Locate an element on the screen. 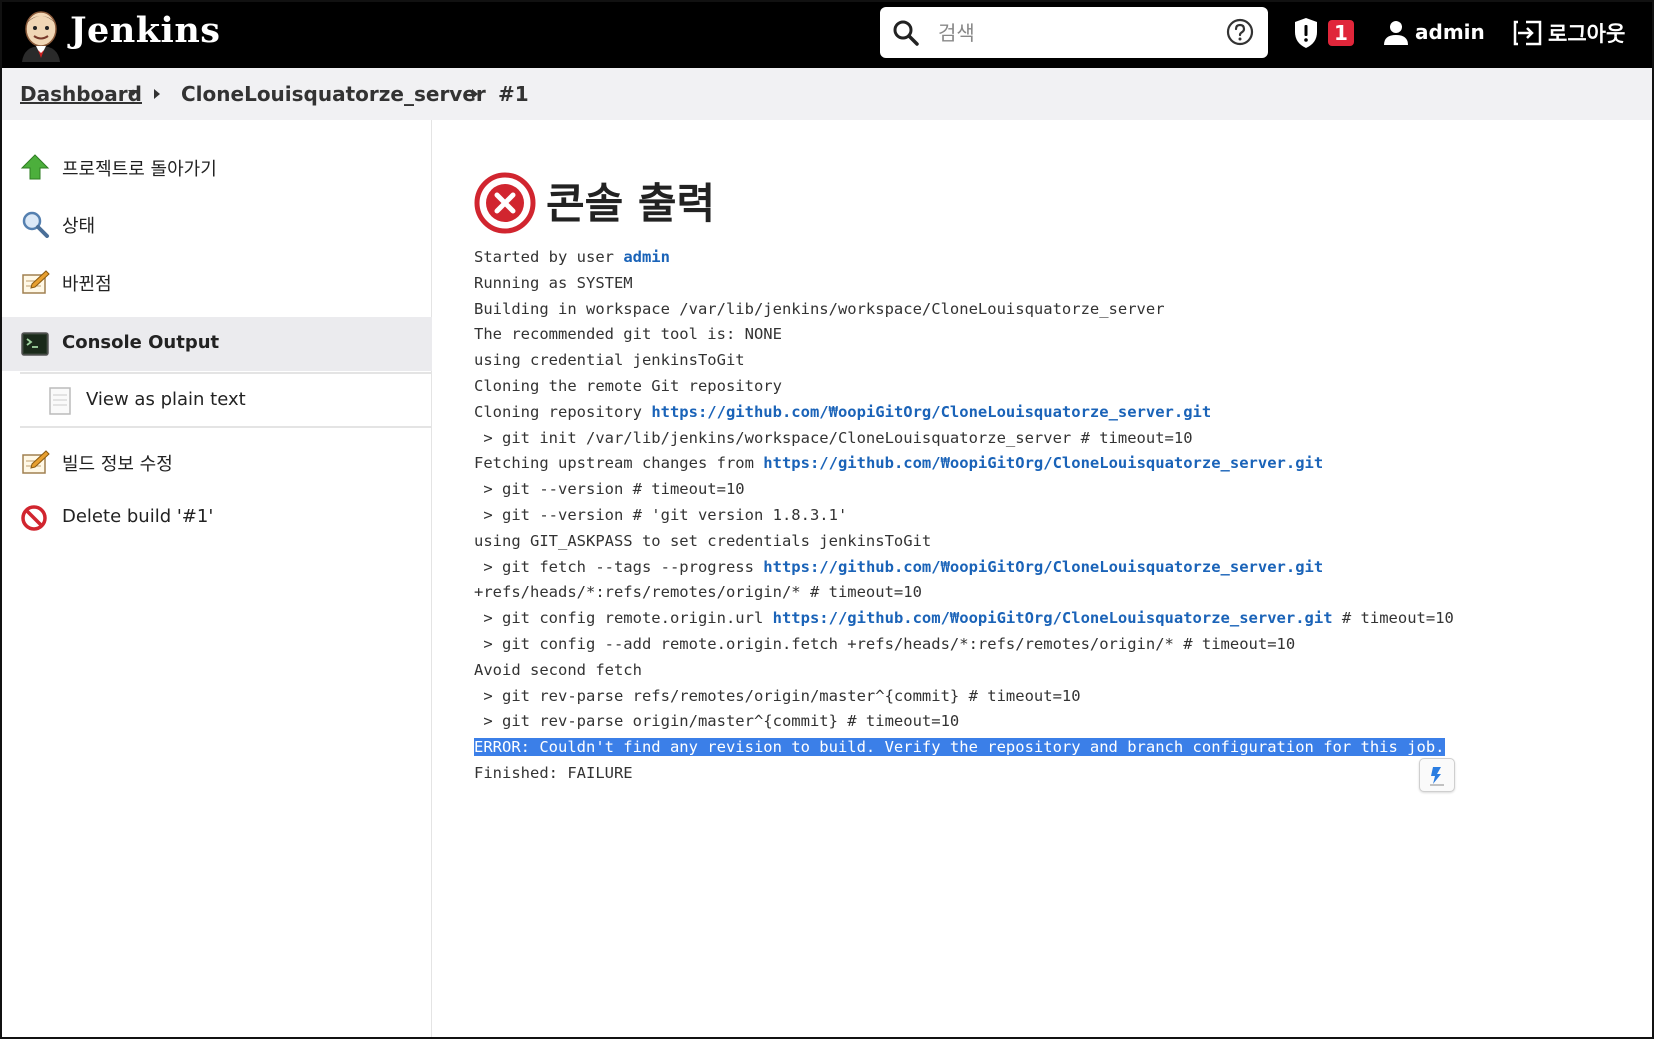 The height and width of the screenshot is (1039, 1654). magnifier-icon is located at coordinates (35, 224).